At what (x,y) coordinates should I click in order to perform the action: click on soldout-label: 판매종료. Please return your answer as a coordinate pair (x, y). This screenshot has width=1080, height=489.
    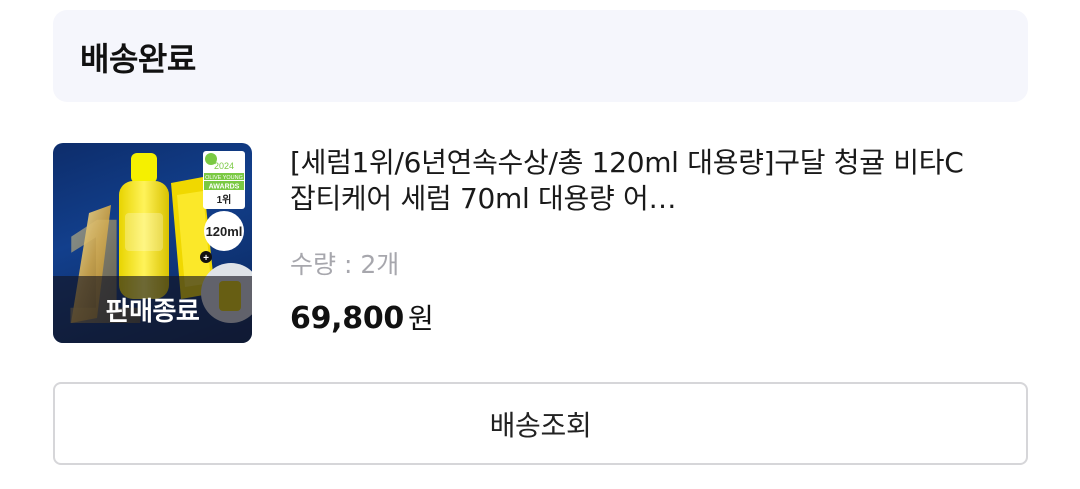
    Looking at the image, I should click on (152, 312).